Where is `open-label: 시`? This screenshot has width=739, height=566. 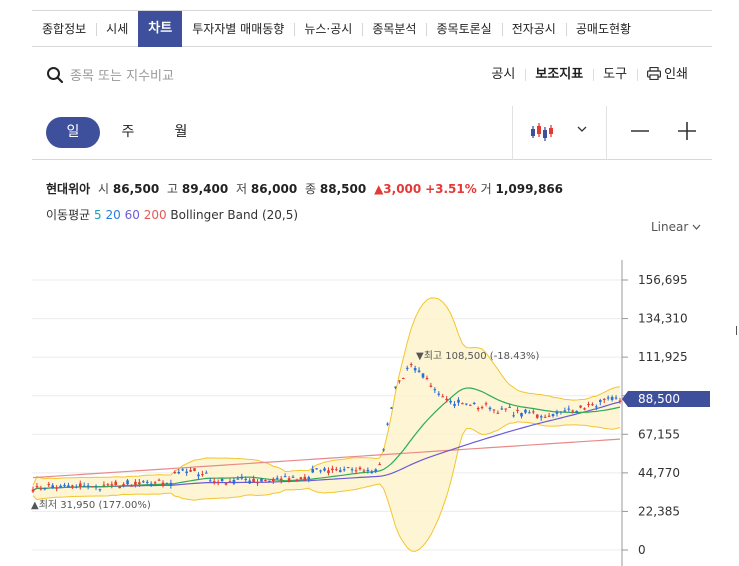
open-label: 시 is located at coordinates (104, 189).